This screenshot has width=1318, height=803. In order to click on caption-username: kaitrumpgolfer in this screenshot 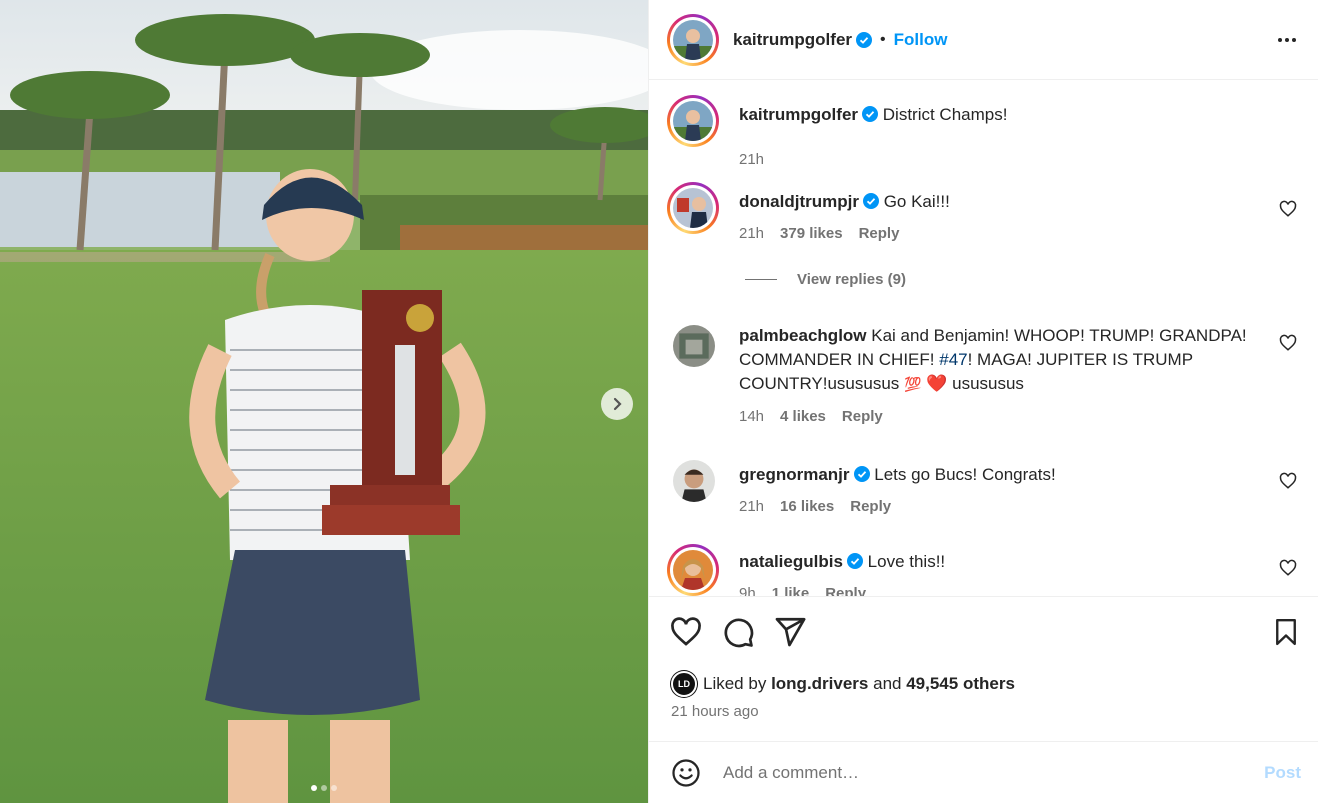, I will do `click(798, 114)`.